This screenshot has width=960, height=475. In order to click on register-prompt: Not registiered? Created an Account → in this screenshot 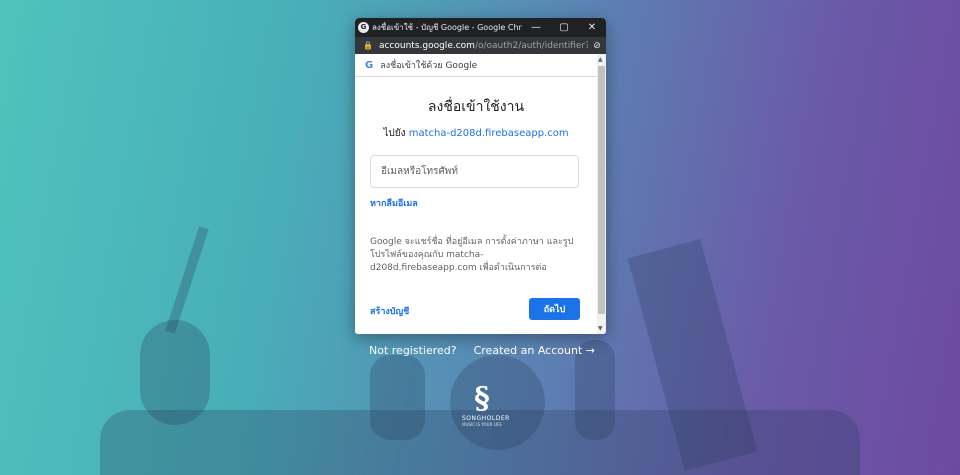, I will do `click(482, 350)`.